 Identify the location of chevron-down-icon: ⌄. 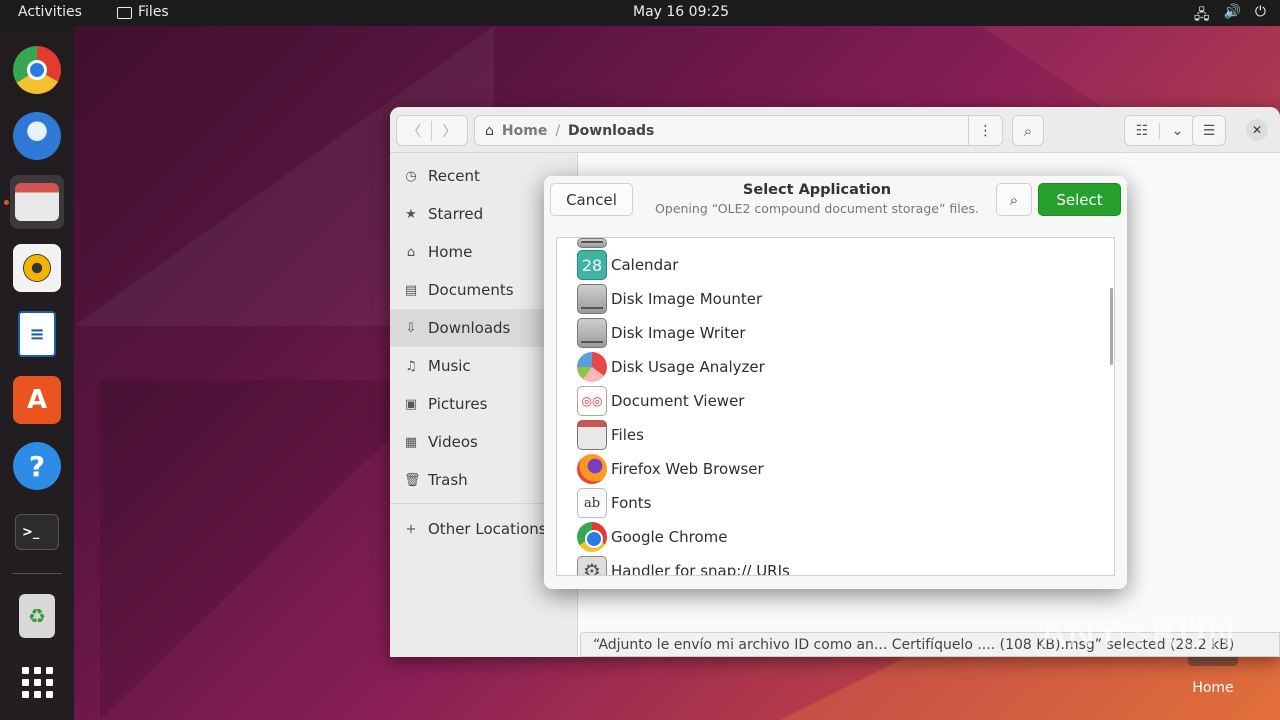
(1177, 130).